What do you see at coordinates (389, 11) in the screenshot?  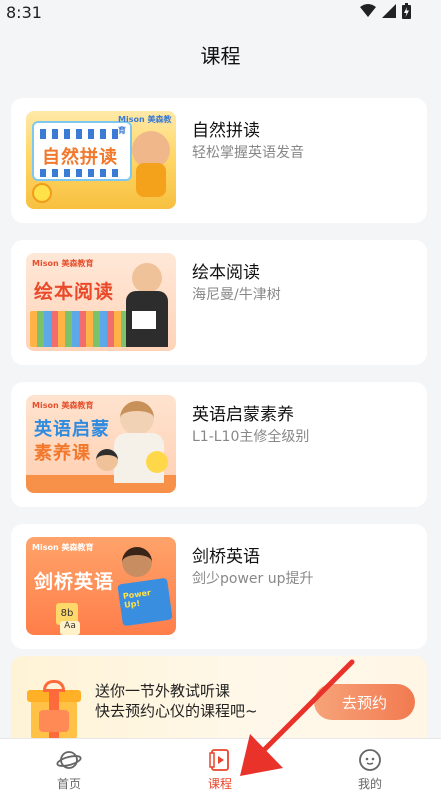 I see `cell-signal-icon` at bounding box center [389, 11].